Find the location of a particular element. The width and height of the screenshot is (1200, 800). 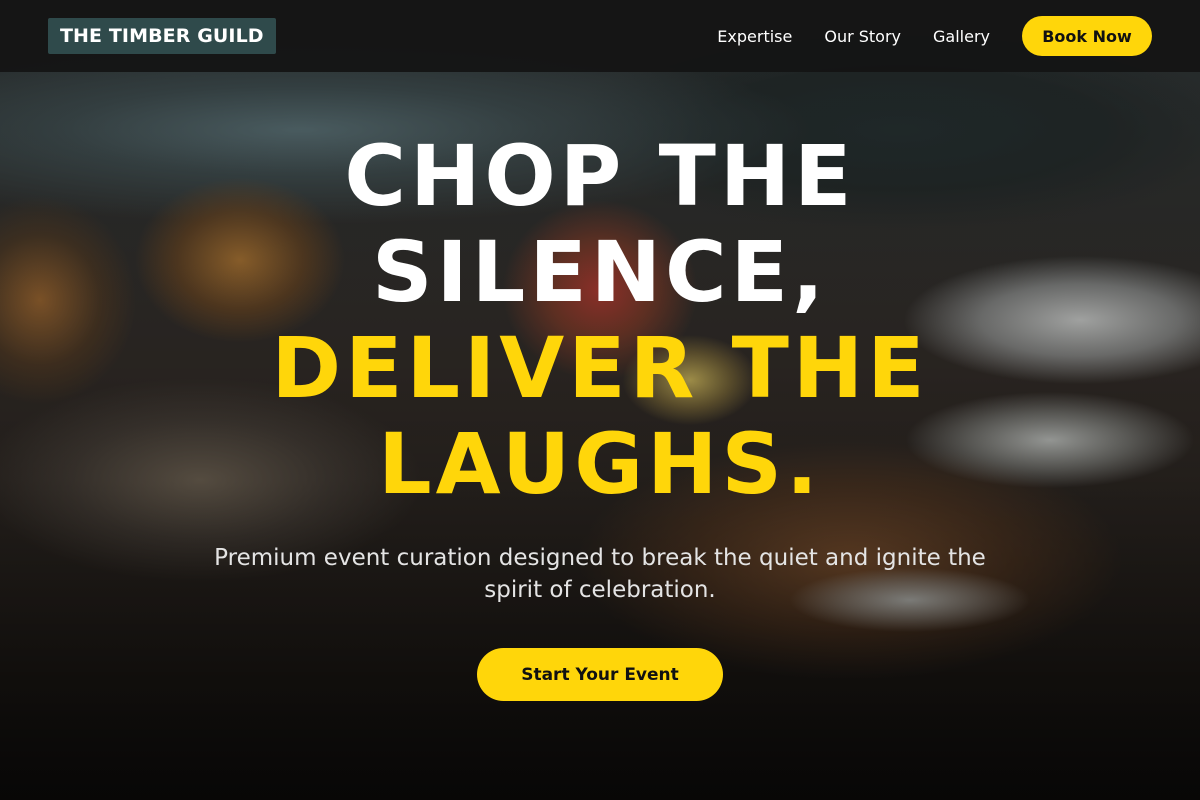

nav-link-expertise: Expertise is located at coordinates (754, 36).